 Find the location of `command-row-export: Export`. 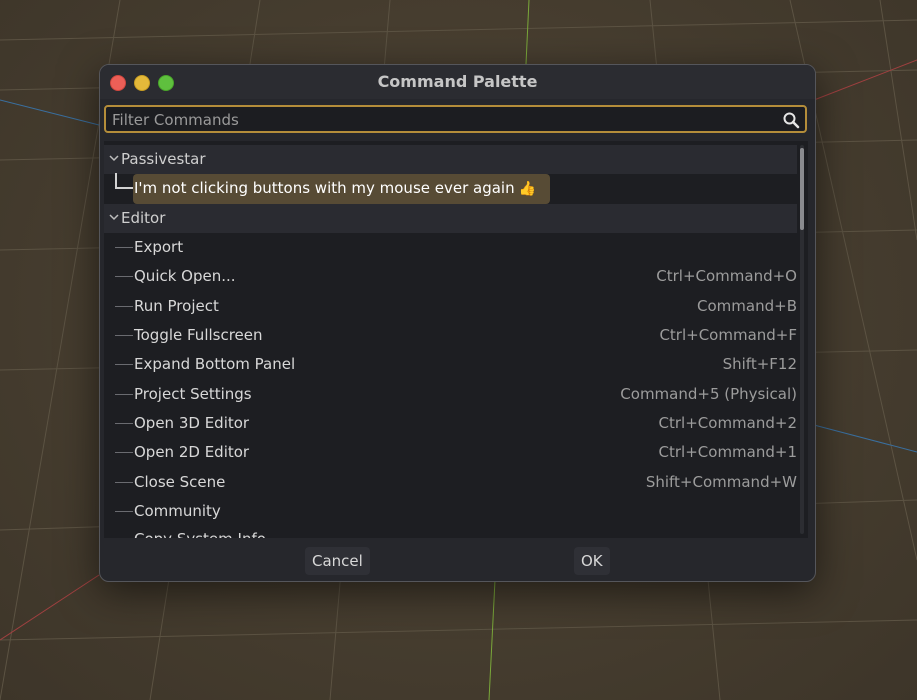

command-row-export: Export is located at coordinates (450, 247).